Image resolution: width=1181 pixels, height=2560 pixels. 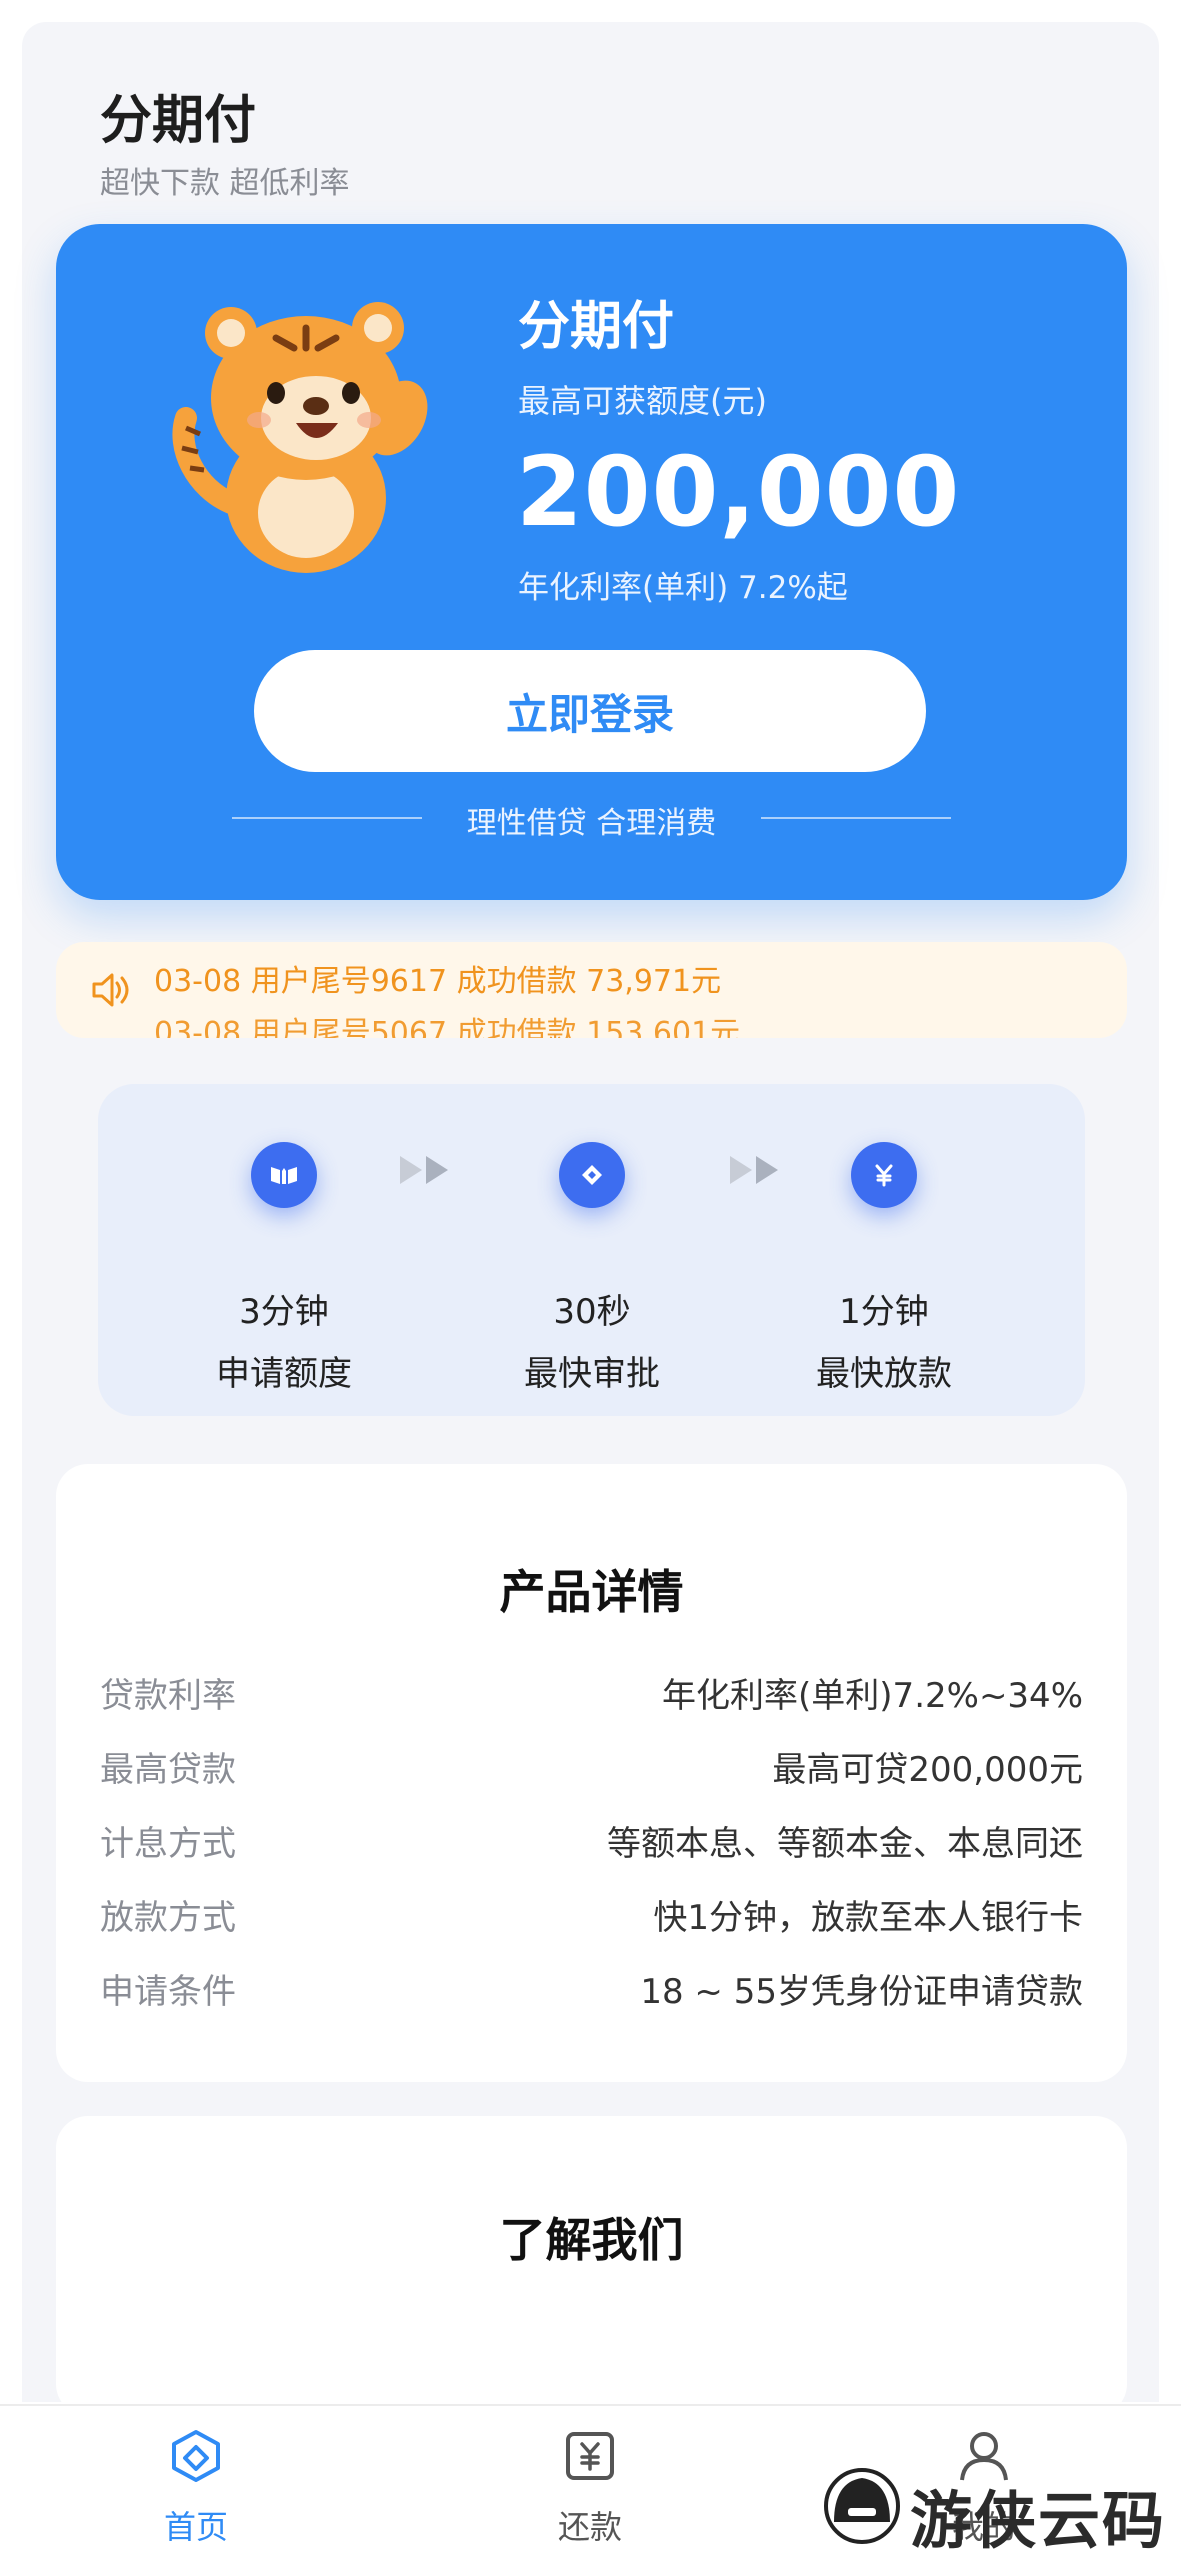 What do you see at coordinates (168, 1696) in the screenshot?
I see `detail-key: 贷款利率` at bounding box center [168, 1696].